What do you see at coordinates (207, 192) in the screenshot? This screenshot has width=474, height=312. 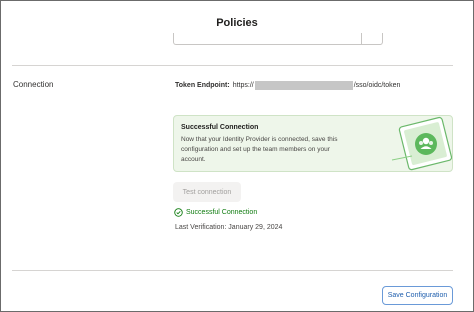 I see `test-connection-button: Test connection` at bounding box center [207, 192].